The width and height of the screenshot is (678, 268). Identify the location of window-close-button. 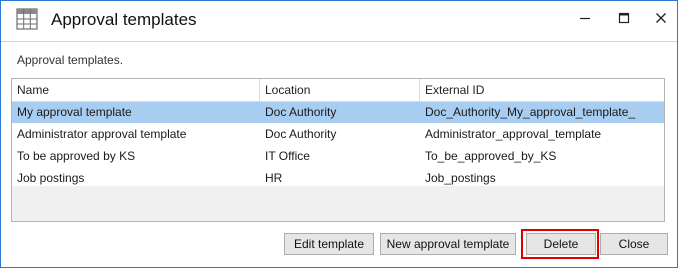
(660, 19).